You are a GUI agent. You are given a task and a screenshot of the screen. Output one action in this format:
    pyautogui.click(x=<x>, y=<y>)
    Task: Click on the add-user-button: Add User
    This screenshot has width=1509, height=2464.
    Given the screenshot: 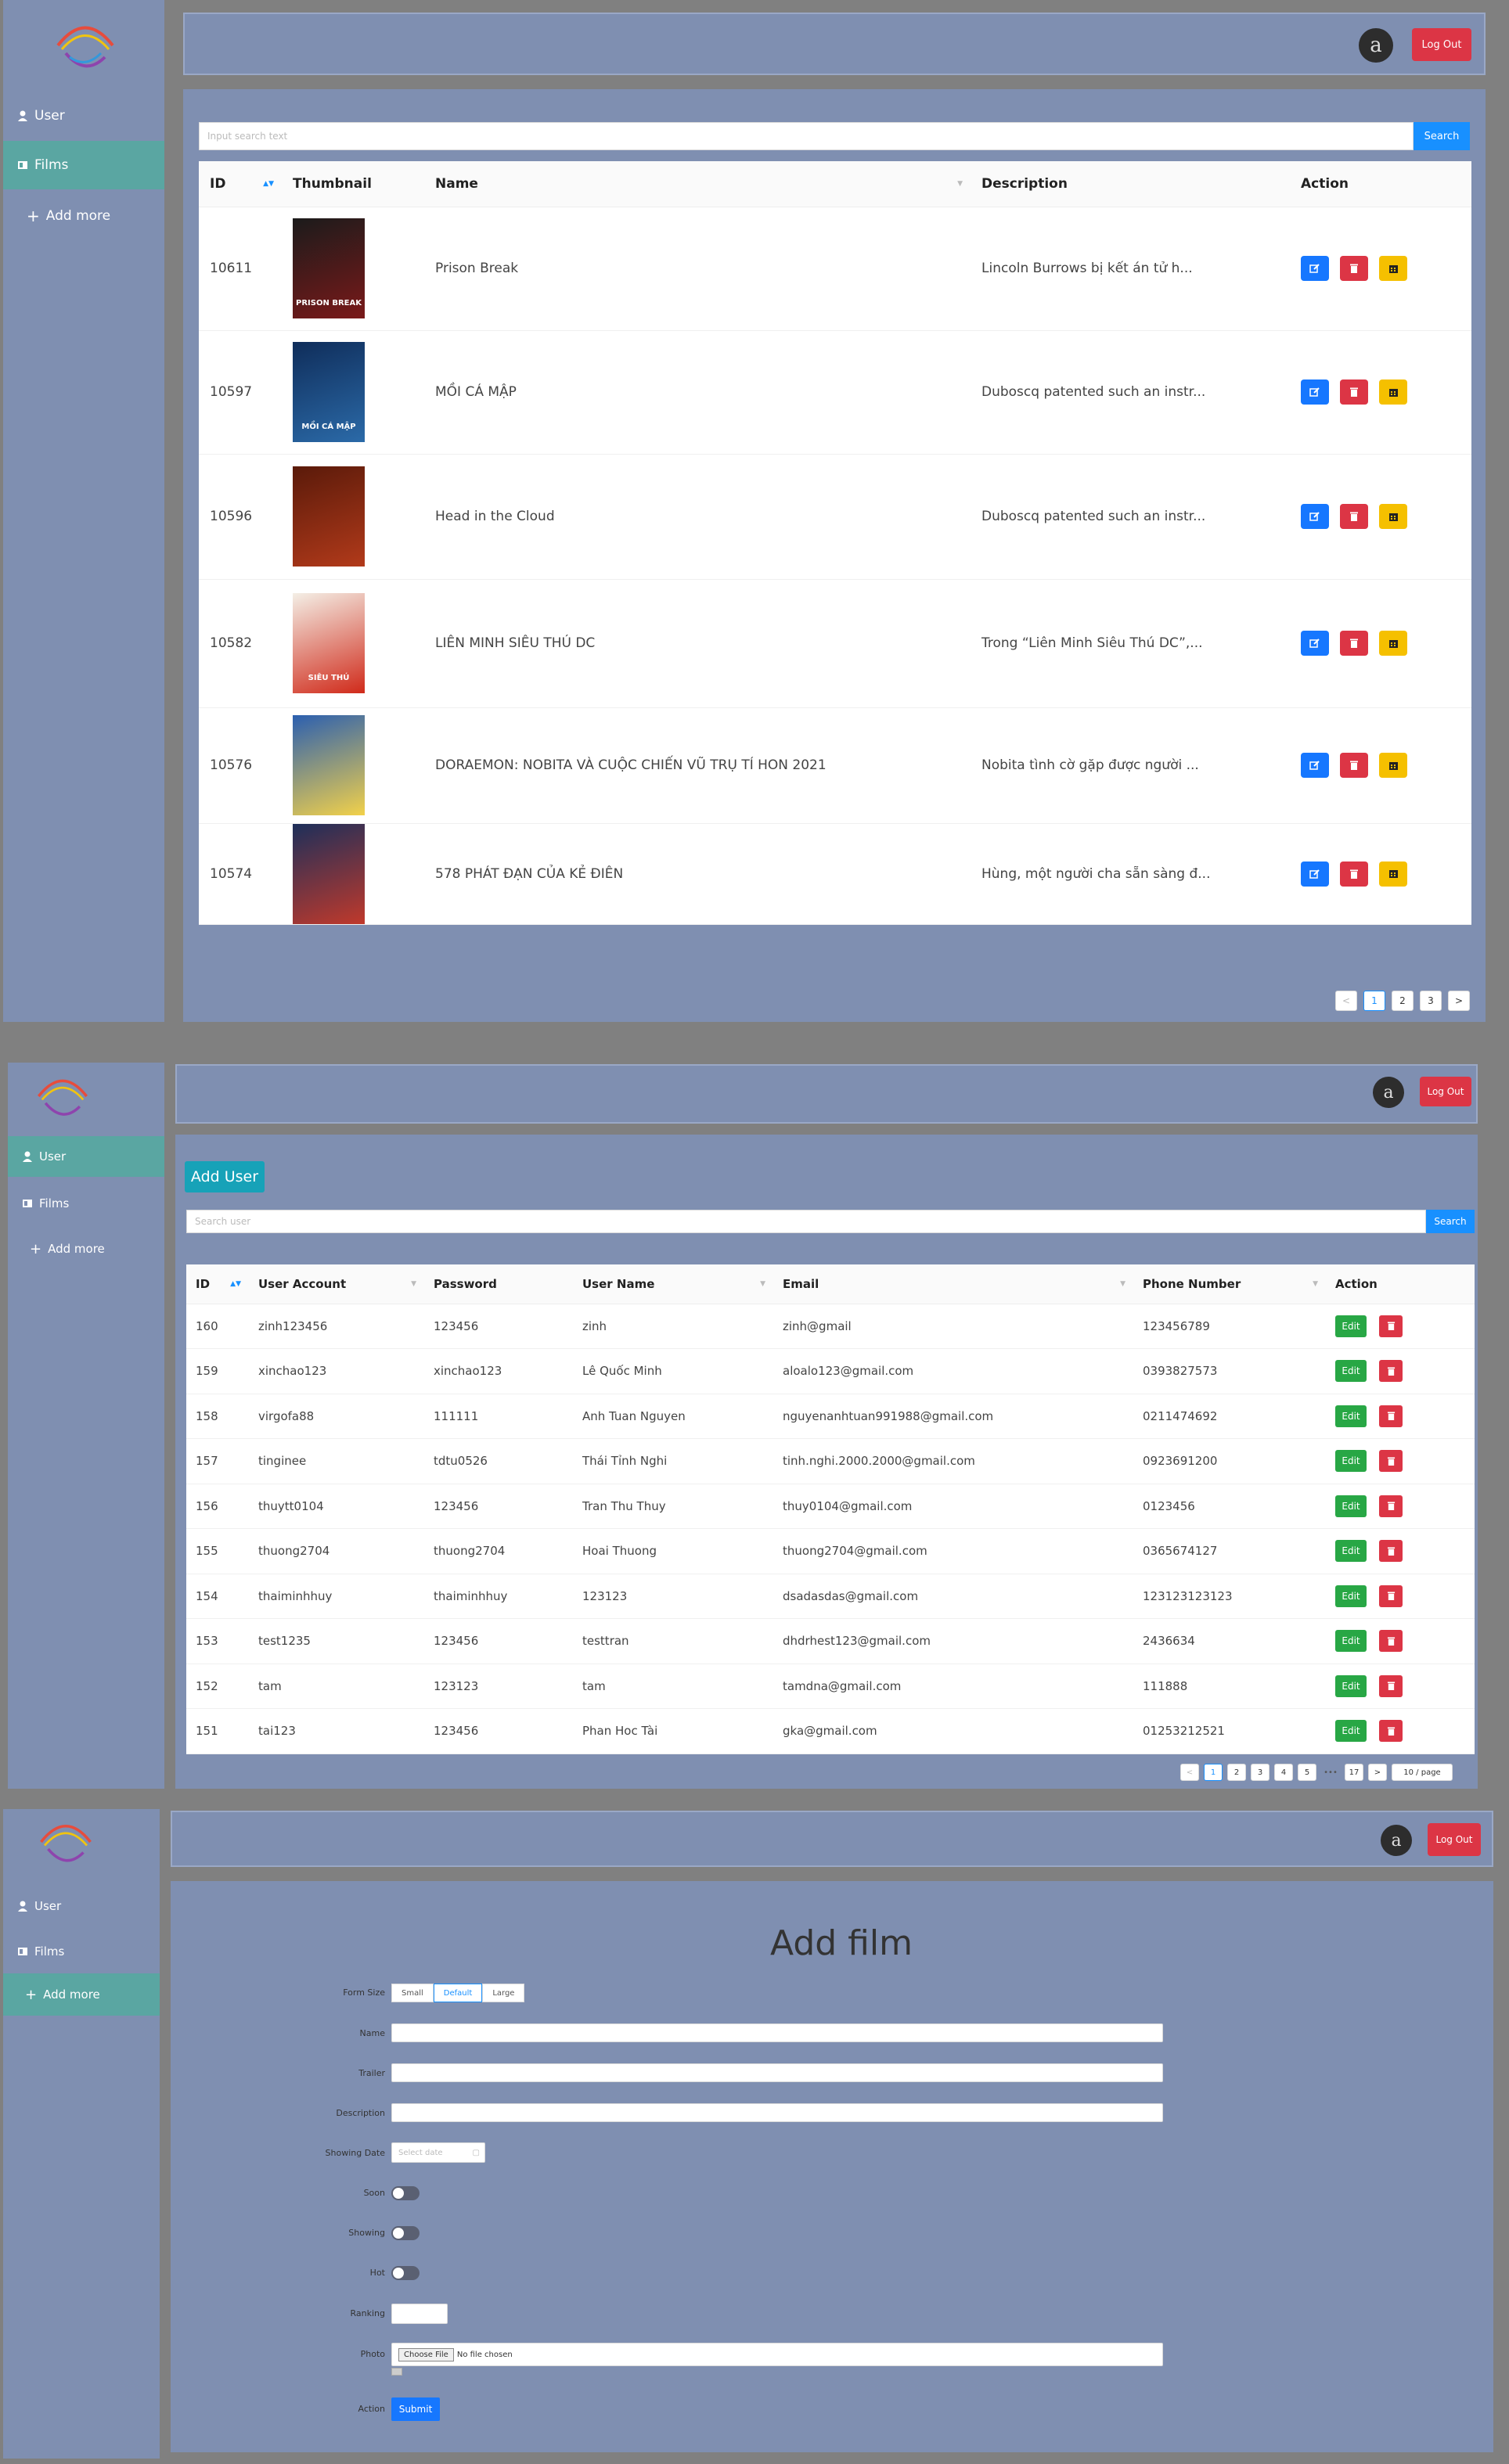 What is the action you would take?
    pyautogui.click(x=225, y=1176)
    